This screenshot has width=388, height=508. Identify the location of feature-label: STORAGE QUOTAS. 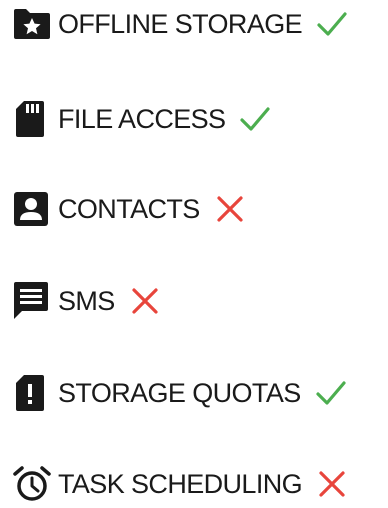
(179, 392).